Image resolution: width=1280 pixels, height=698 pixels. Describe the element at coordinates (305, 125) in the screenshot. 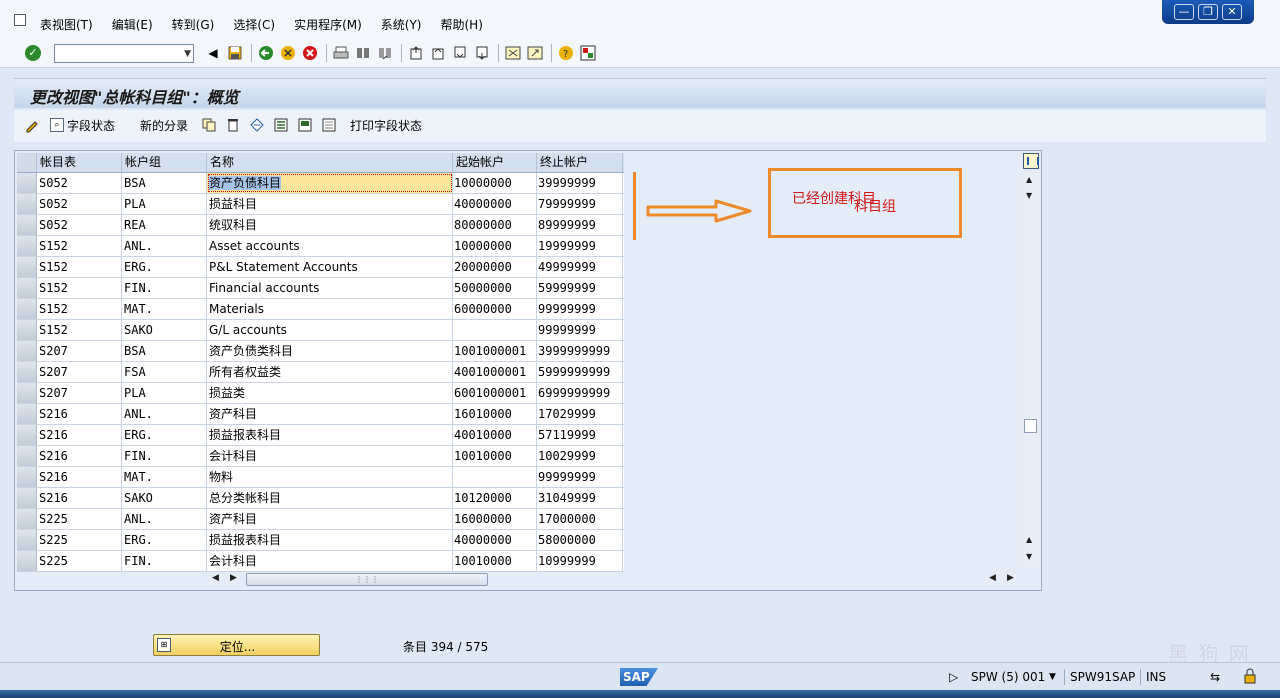

I see `select-block-icon` at that location.